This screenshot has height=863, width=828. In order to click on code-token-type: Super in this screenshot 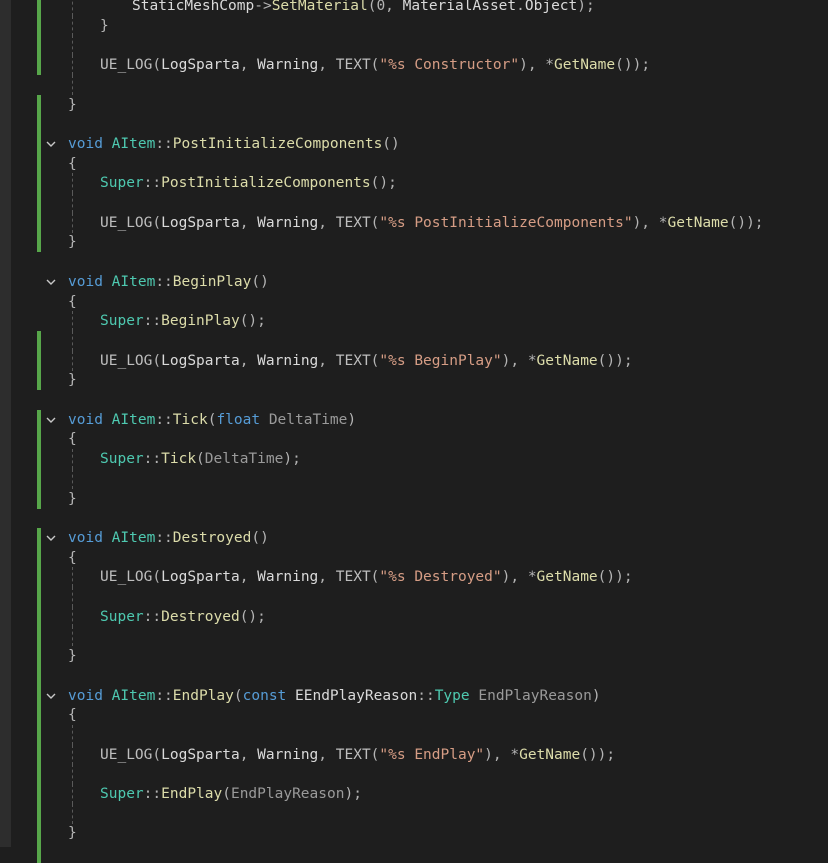, I will do `click(122, 794)`.